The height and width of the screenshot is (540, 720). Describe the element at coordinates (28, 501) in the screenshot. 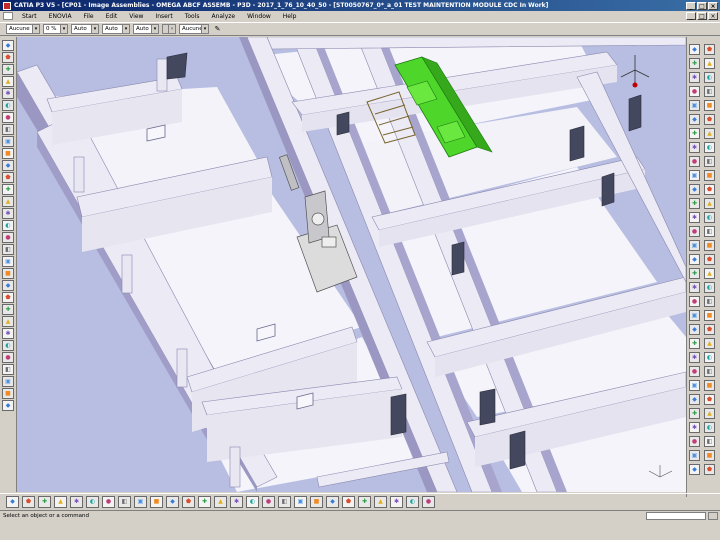

I see `pan-icon: ⬟` at that location.